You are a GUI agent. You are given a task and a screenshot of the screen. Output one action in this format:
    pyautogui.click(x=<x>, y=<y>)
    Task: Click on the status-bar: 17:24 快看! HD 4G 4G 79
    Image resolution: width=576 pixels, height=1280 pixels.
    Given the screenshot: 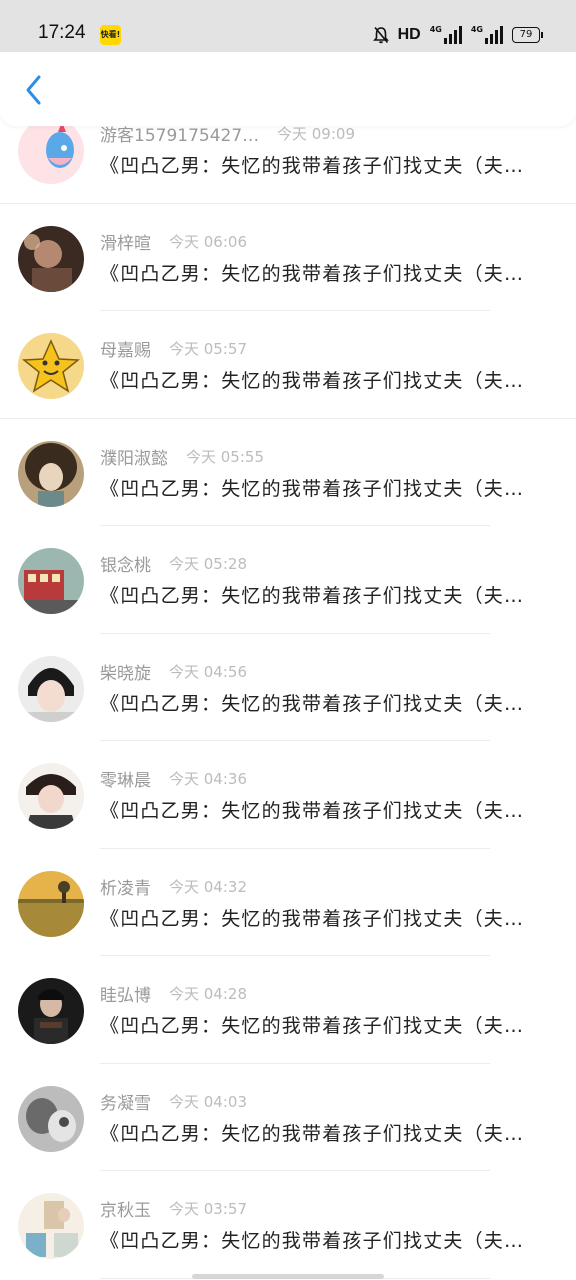 What is the action you would take?
    pyautogui.click(x=288, y=26)
    